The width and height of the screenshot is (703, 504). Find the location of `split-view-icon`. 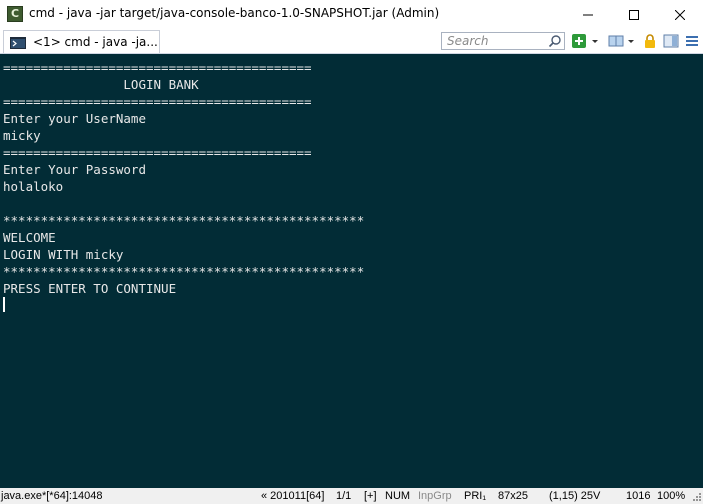

split-view-icon is located at coordinates (616, 41).